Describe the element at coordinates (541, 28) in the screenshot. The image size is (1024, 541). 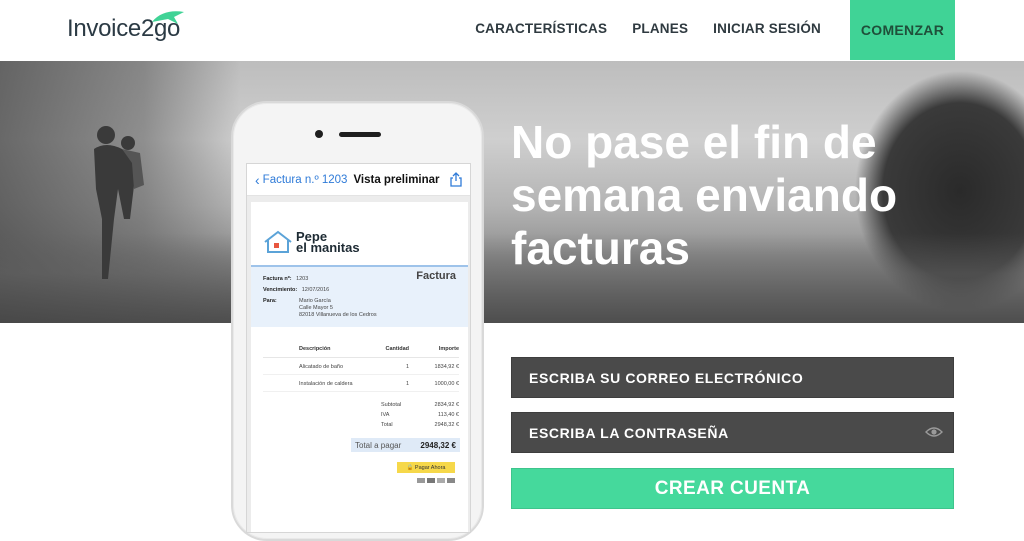
I see `nav-features-link: CARACTERÍSTICAS` at that location.